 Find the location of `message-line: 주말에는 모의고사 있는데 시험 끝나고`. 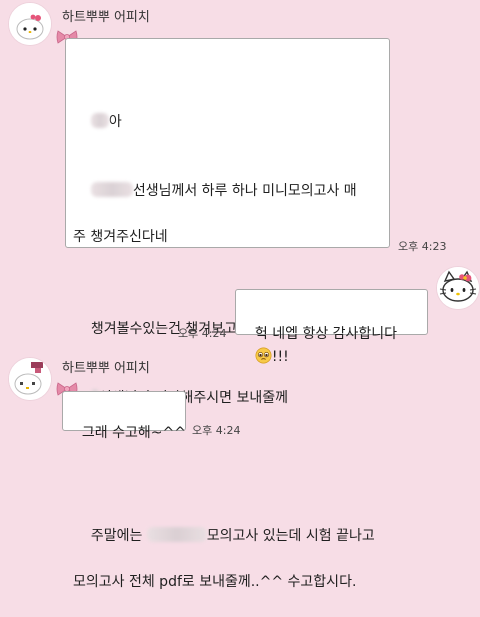

message-line: 주말에는 모의고사 있는데 시험 끝나고 is located at coordinates (232, 535).